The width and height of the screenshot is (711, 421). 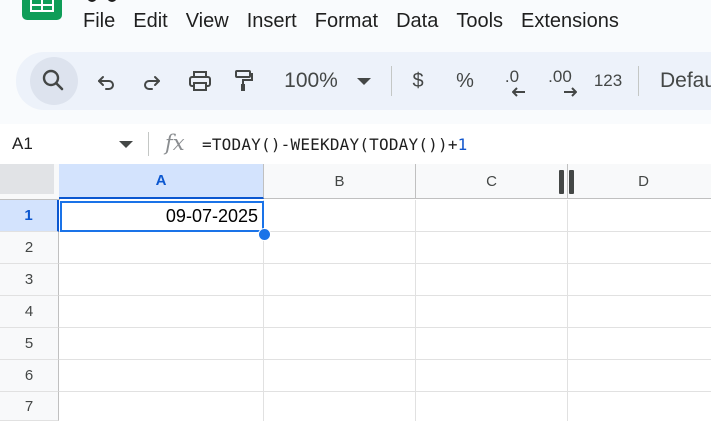 What do you see at coordinates (264, 234) in the screenshot?
I see `fill-handle` at bounding box center [264, 234].